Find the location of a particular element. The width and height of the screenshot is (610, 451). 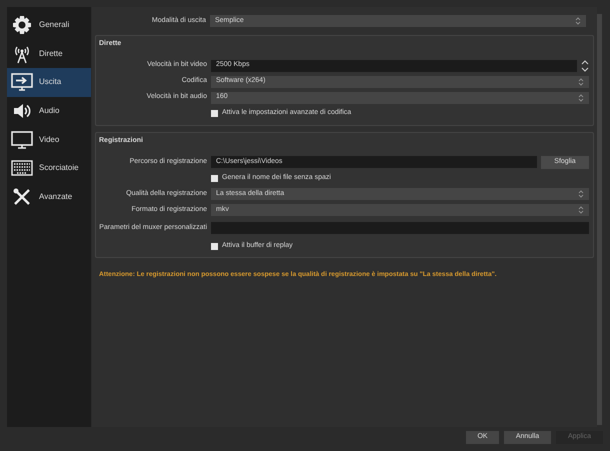

sidebar-item: Avanzate is located at coordinates (49, 197).